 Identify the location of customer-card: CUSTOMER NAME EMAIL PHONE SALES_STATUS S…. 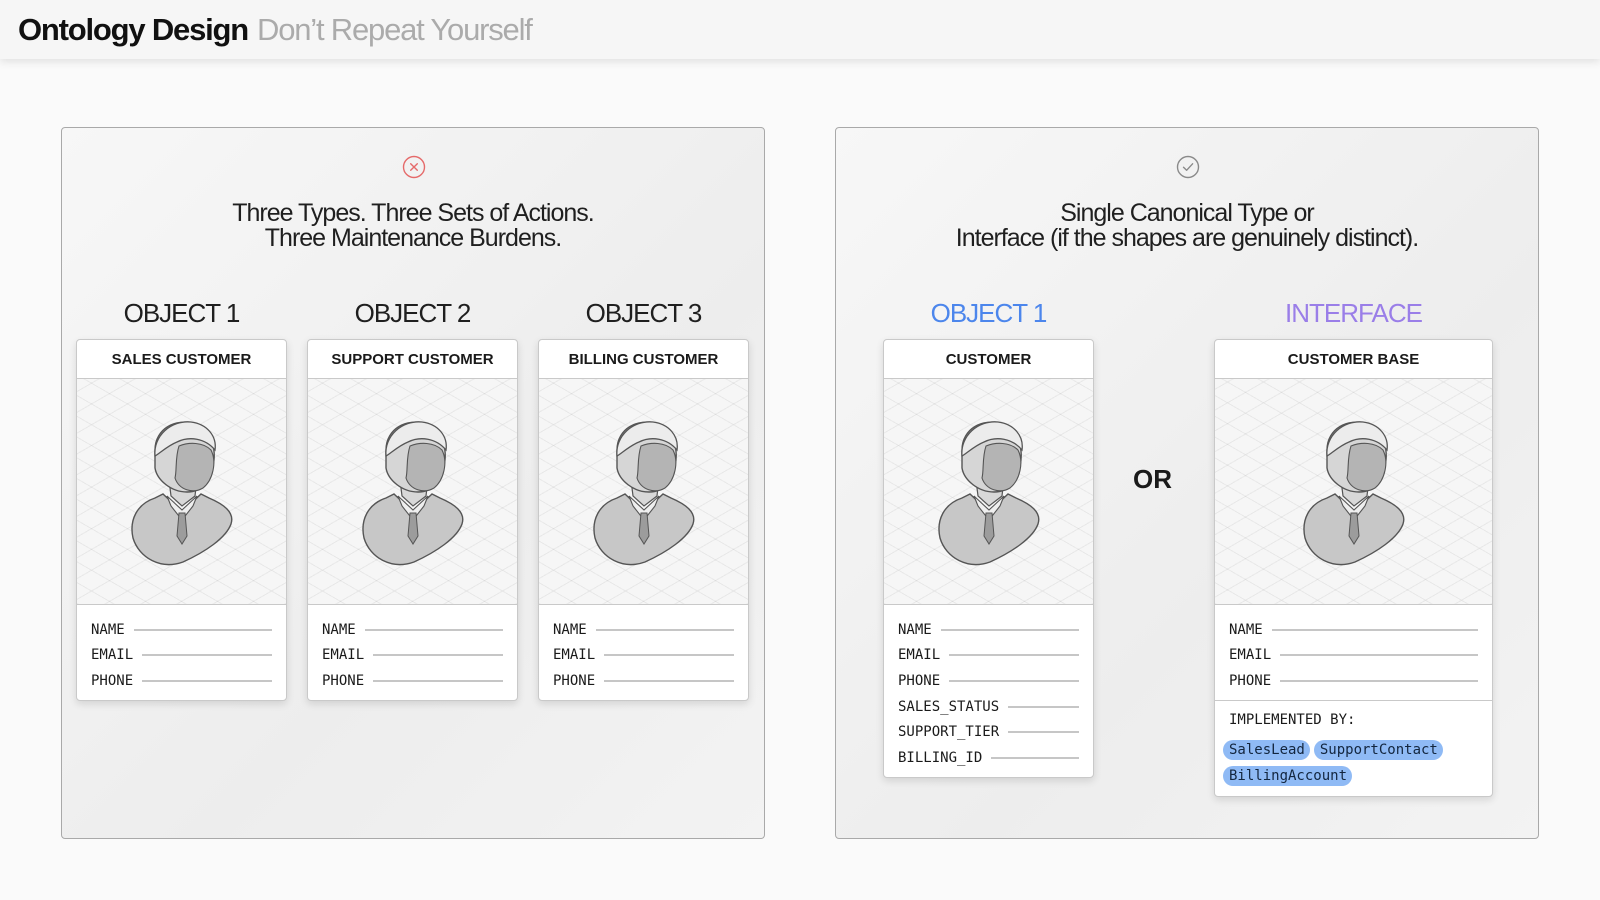
(988, 558).